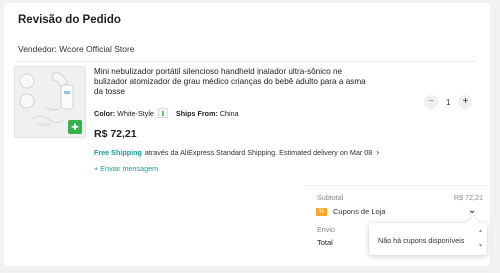 The image size is (500, 273). I want to click on color-label: Color:, so click(105, 113).